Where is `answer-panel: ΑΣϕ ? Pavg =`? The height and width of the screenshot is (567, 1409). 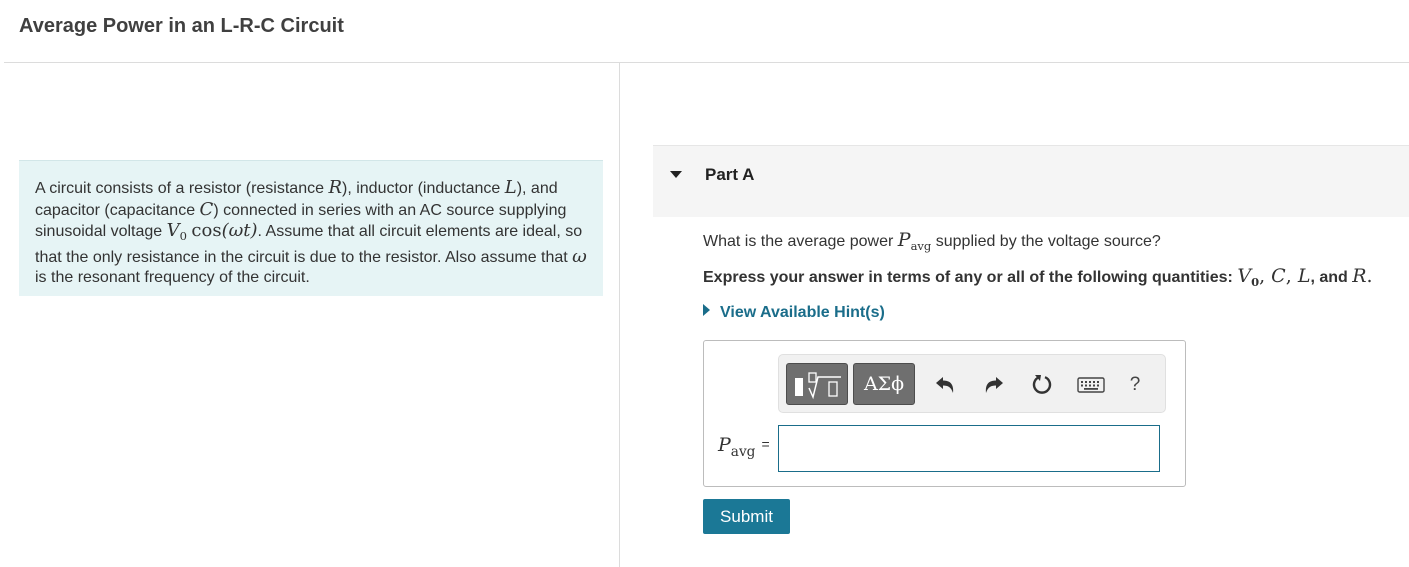 answer-panel: ΑΣϕ ? Pavg = is located at coordinates (944, 413).